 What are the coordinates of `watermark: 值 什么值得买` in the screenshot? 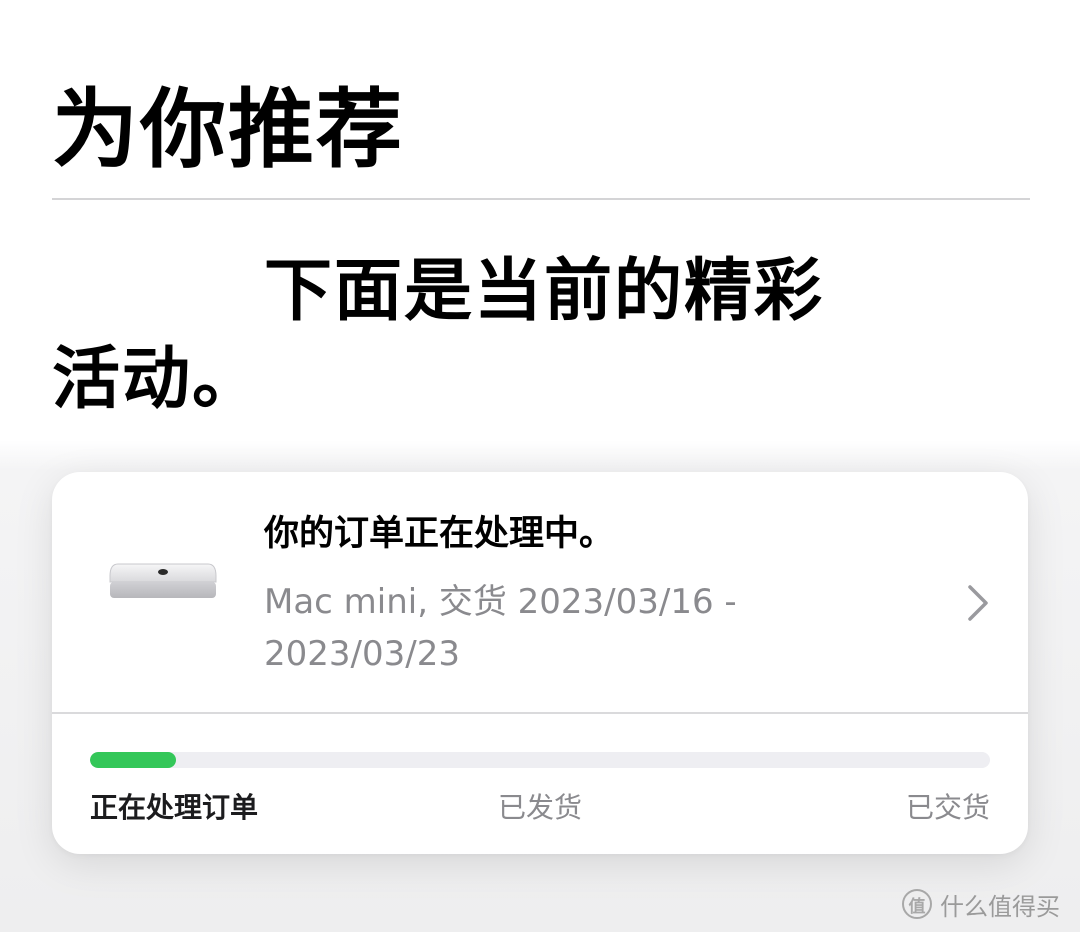 It's located at (981, 904).